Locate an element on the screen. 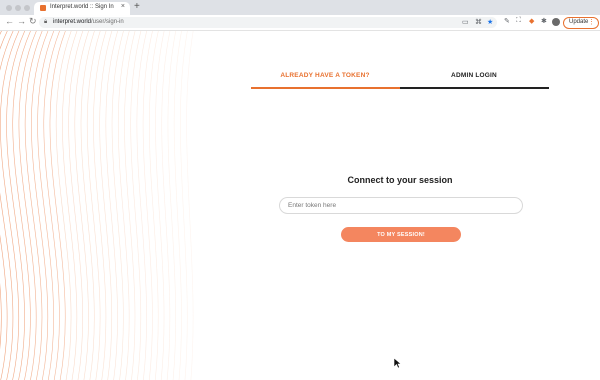 The width and height of the screenshot is (600, 380). tab-already-have-token: ALREADY HAVE A TOKEN? is located at coordinates (325, 75).